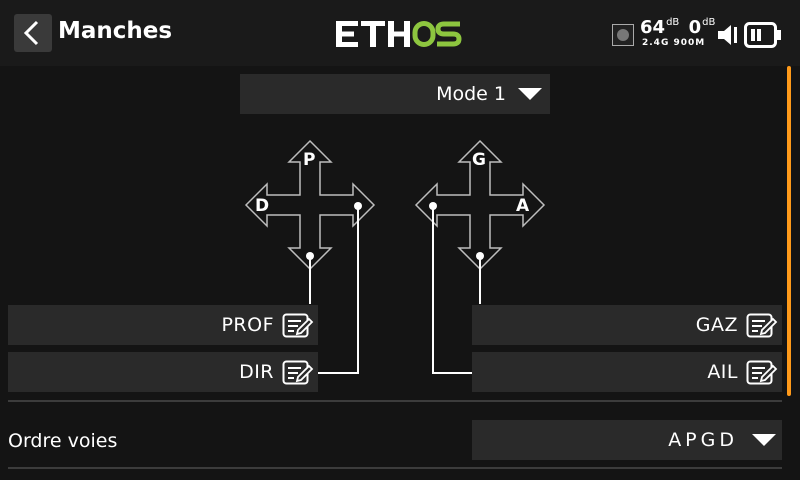 The height and width of the screenshot is (480, 800). Describe the element at coordinates (471, 94) in the screenshot. I see `mode-select-value: Mode 1` at that location.